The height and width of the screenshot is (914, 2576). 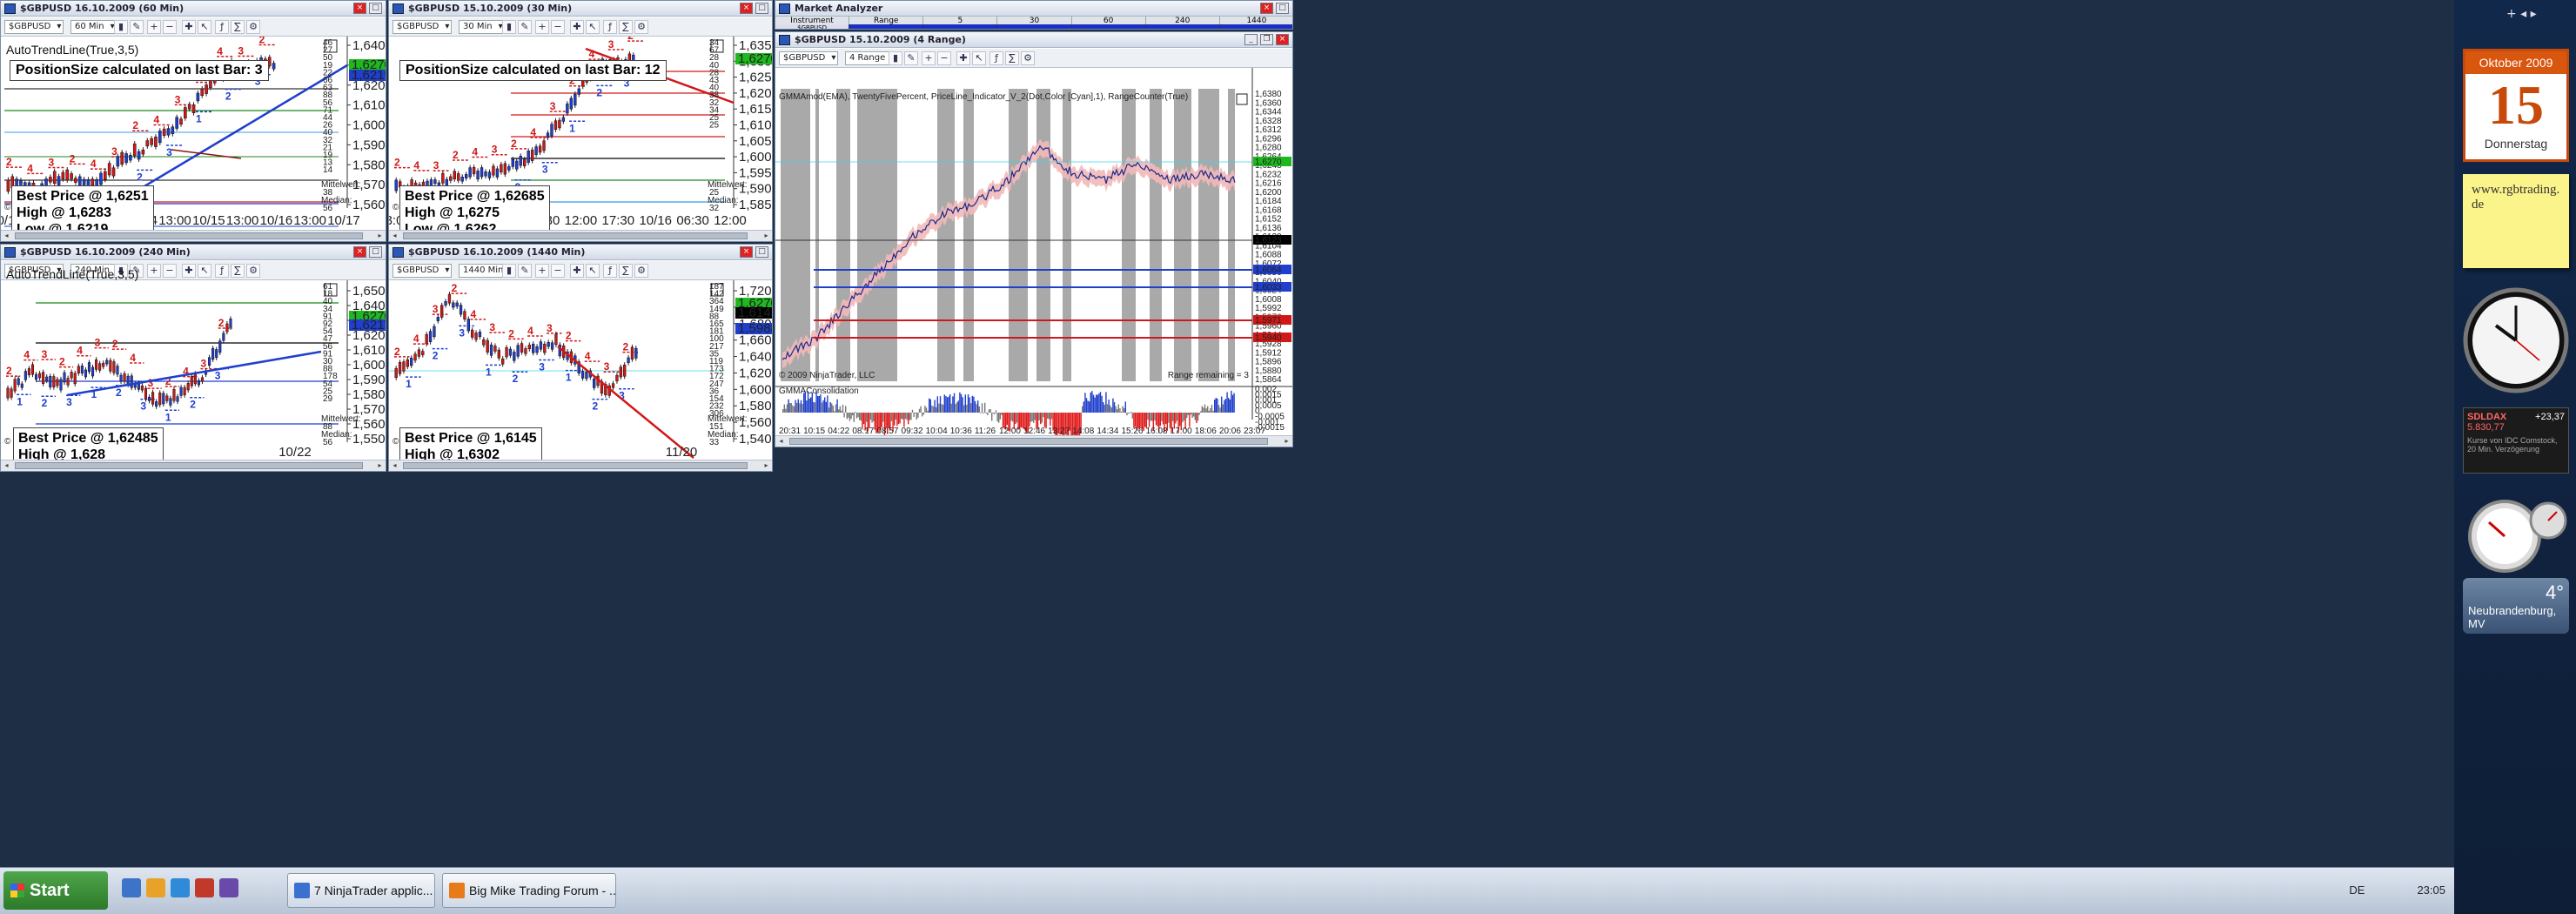 I want to click on weather-gadget: 4° Neubrandenburg, MV, so click(x=2516, y=606).